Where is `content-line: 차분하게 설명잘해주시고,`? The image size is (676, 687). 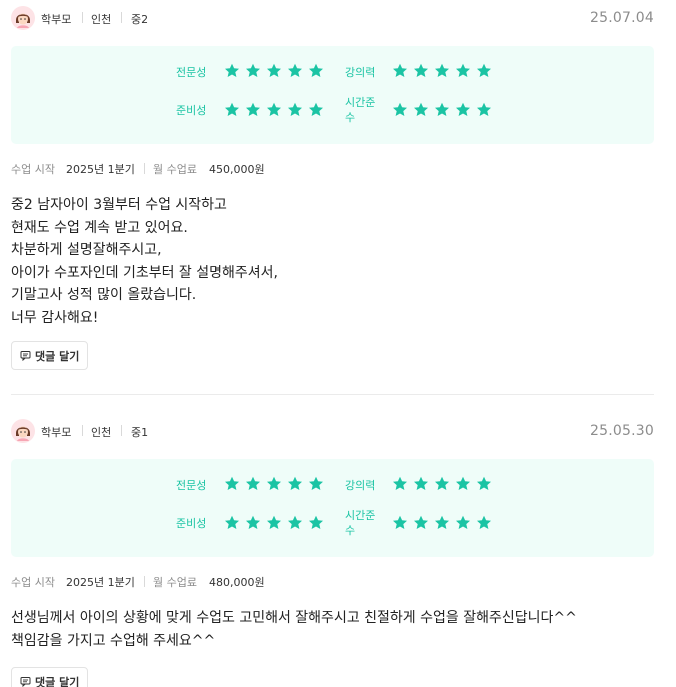
content-line: 차분하게 설명잘해주시고, is located at coordinates (86, 250).